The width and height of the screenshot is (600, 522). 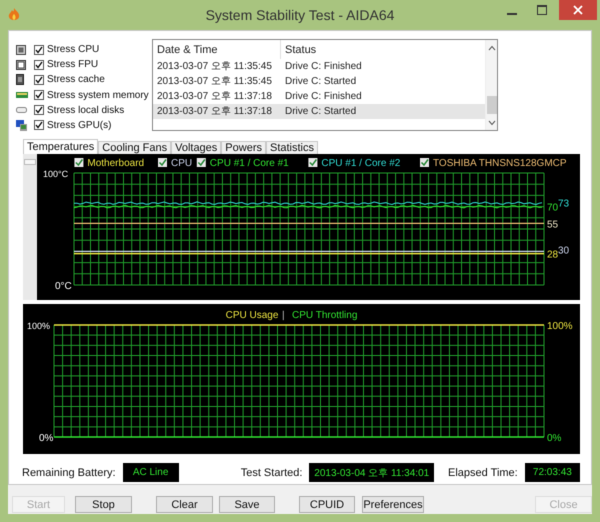 What do you see at coordinates (552, 224) in the screenshot?
I see `temperature-reading: 55` at bounding box center [552, 224].